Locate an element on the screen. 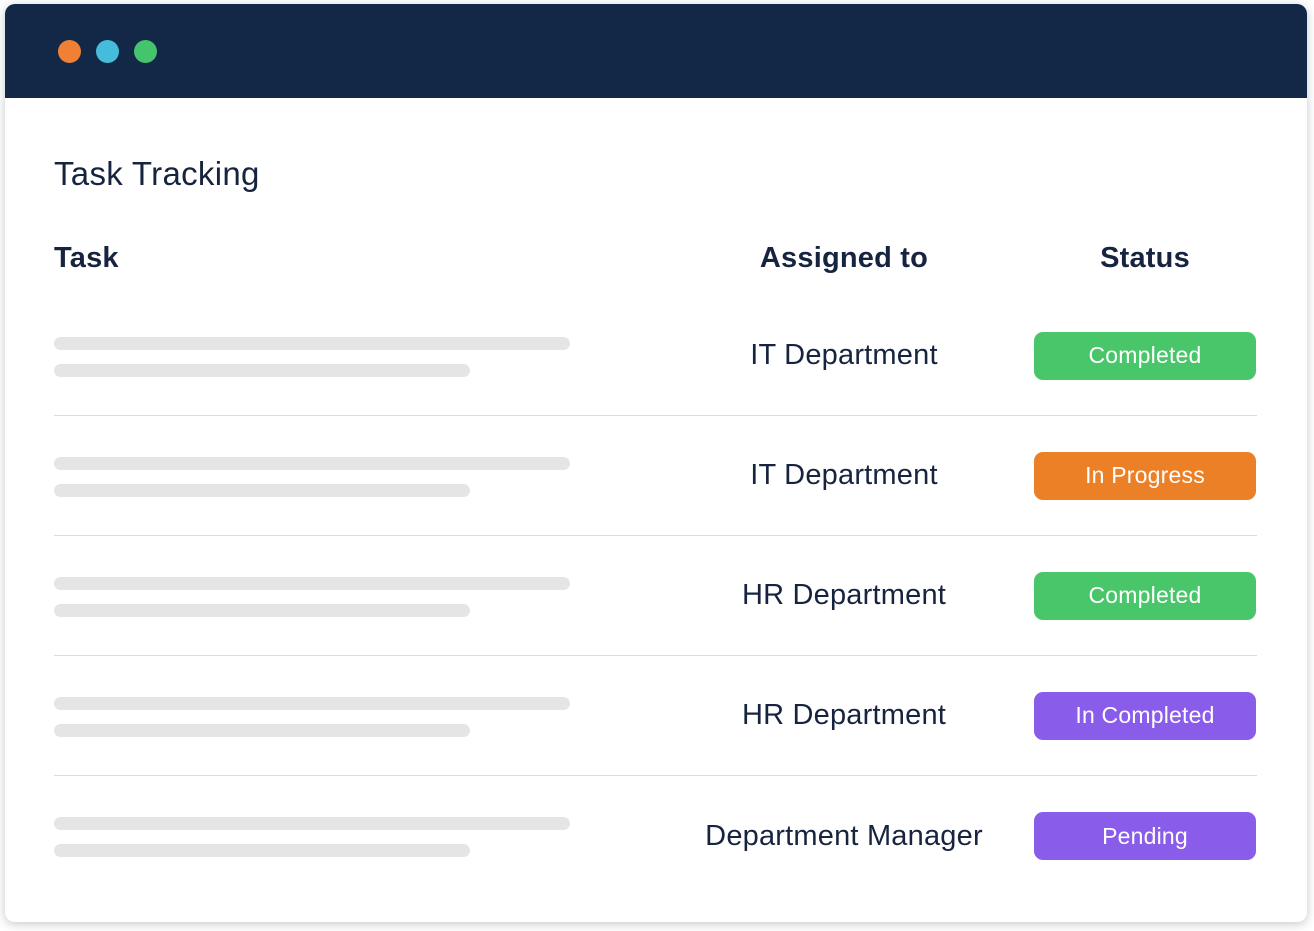 Image resolution: width=1314 pixels, height=931 pixels. column-header-assigned-to: Assigned to is located at coordinates (844, 257).